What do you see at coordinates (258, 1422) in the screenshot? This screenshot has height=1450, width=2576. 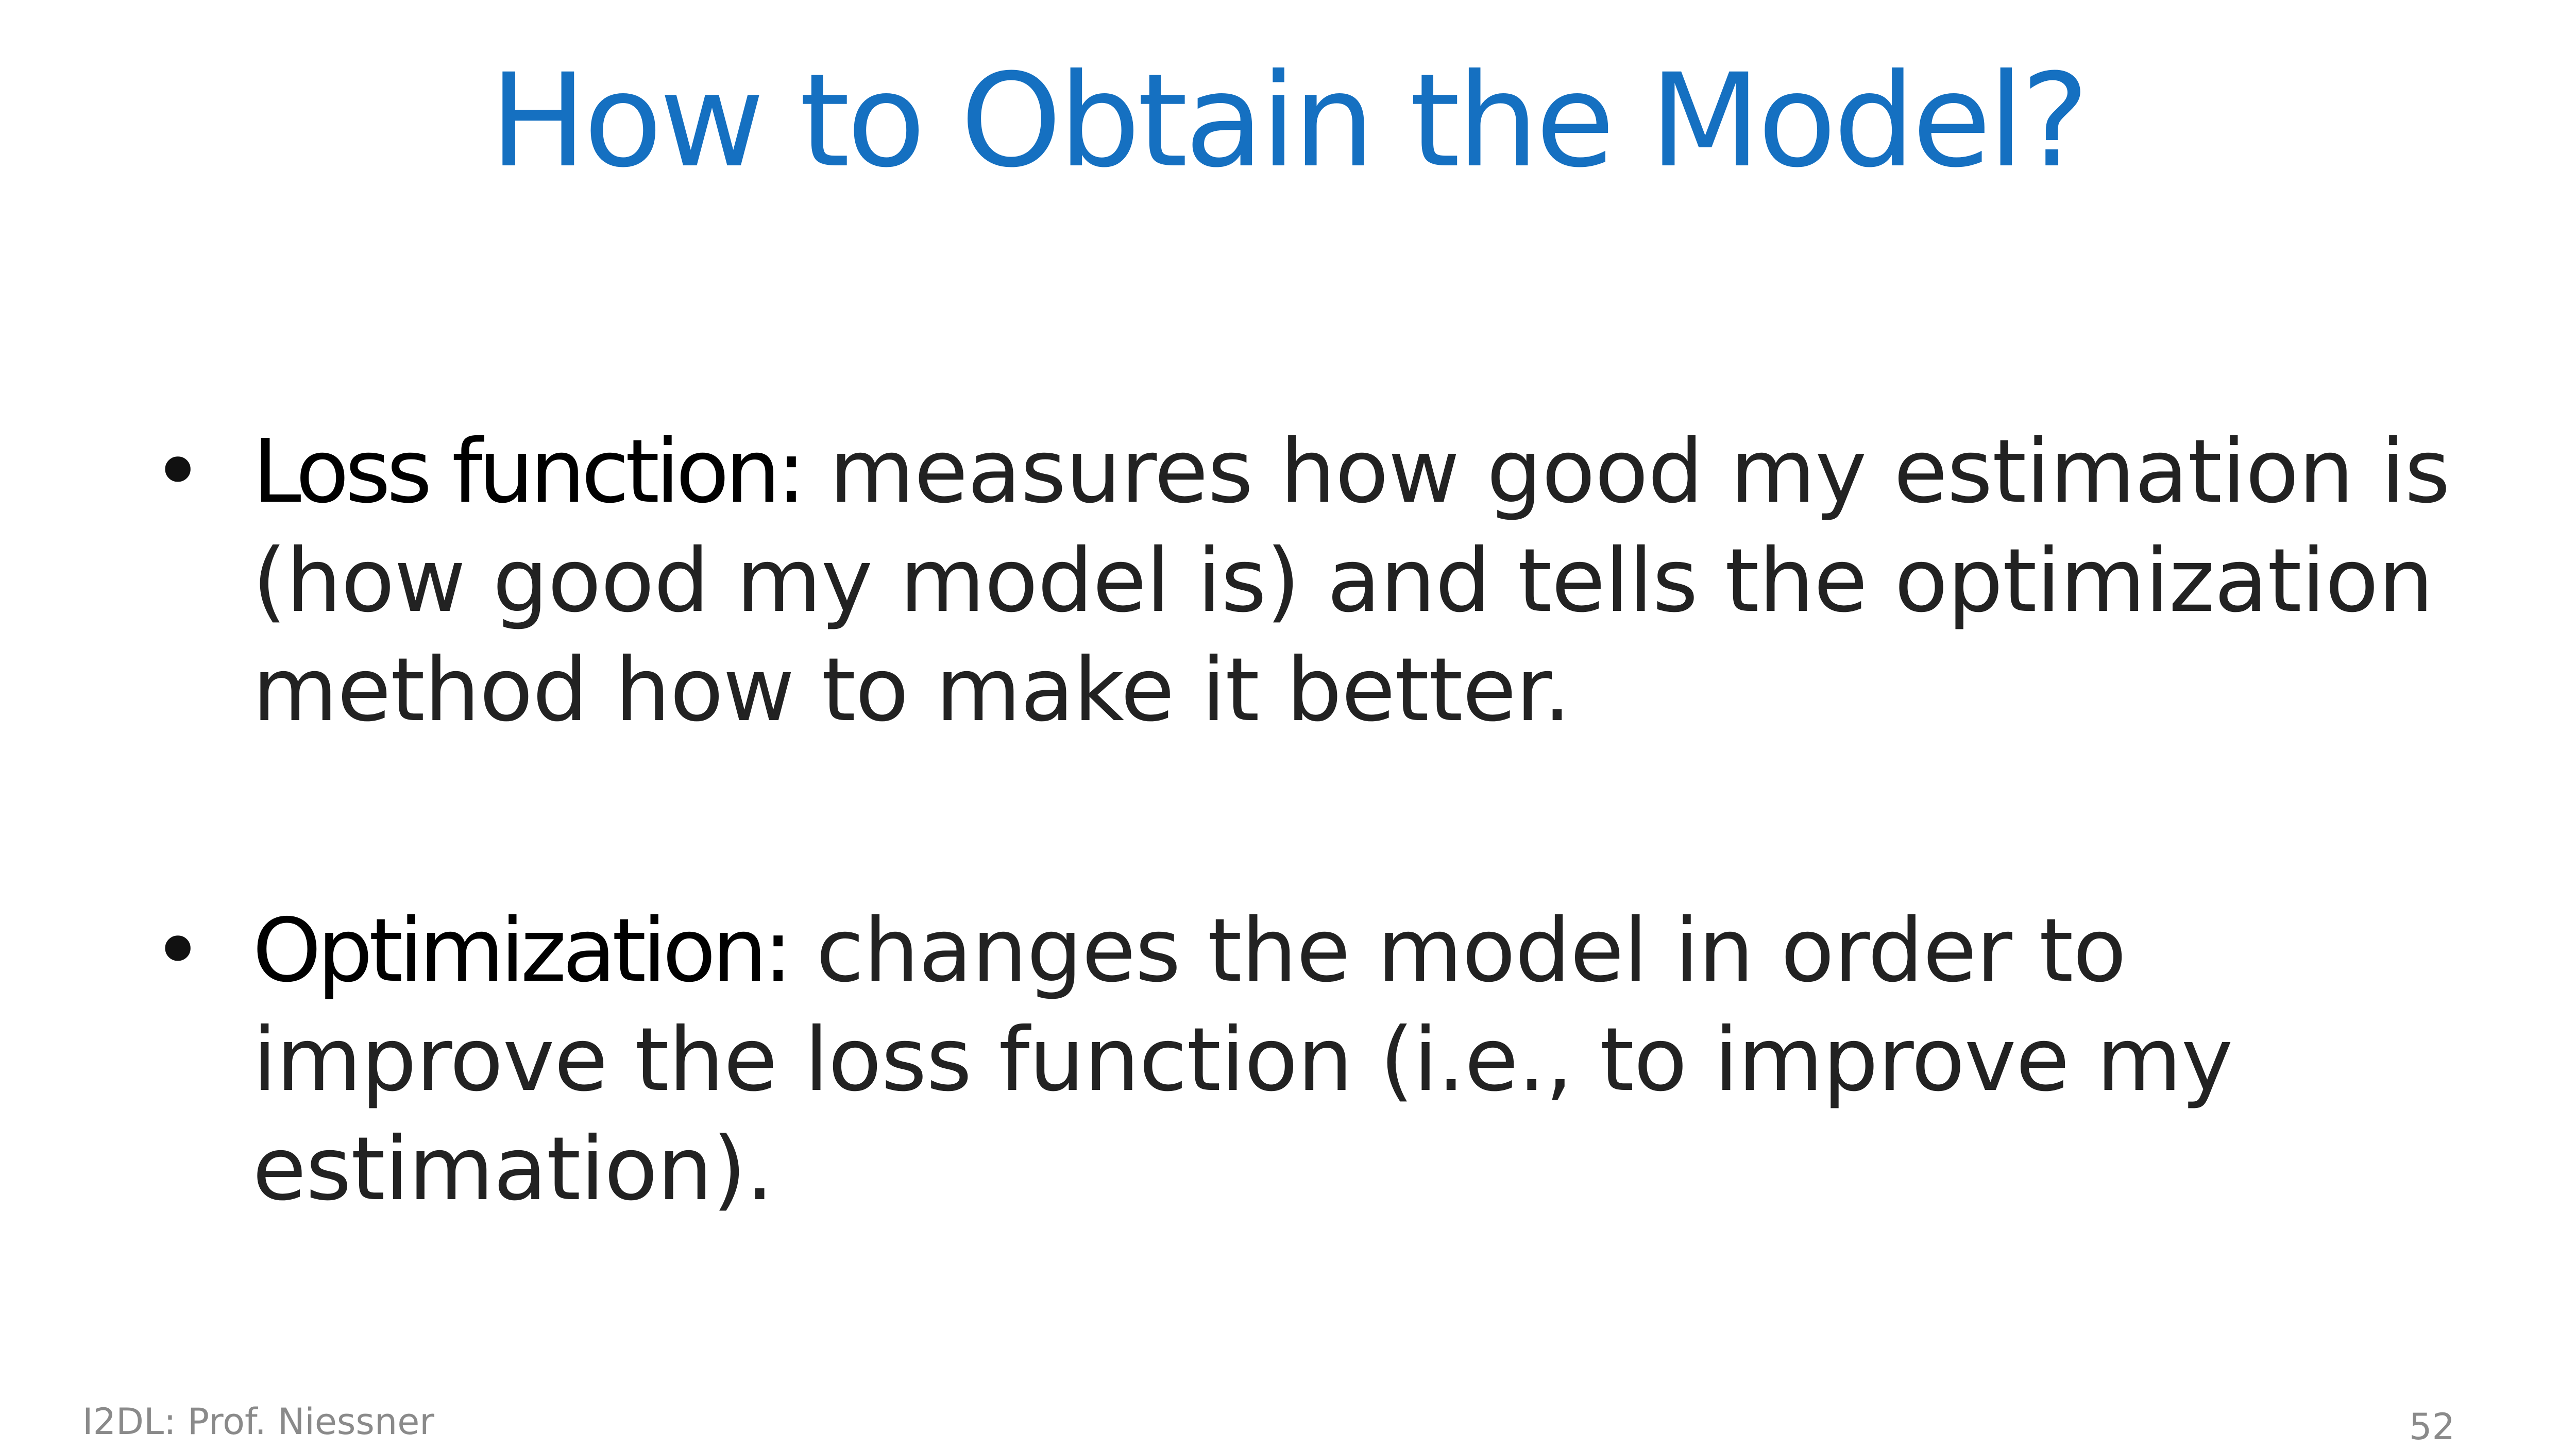 I see `footer-course-label: I2DL: Prof. Niessner` at bounding box center [258, 1422].